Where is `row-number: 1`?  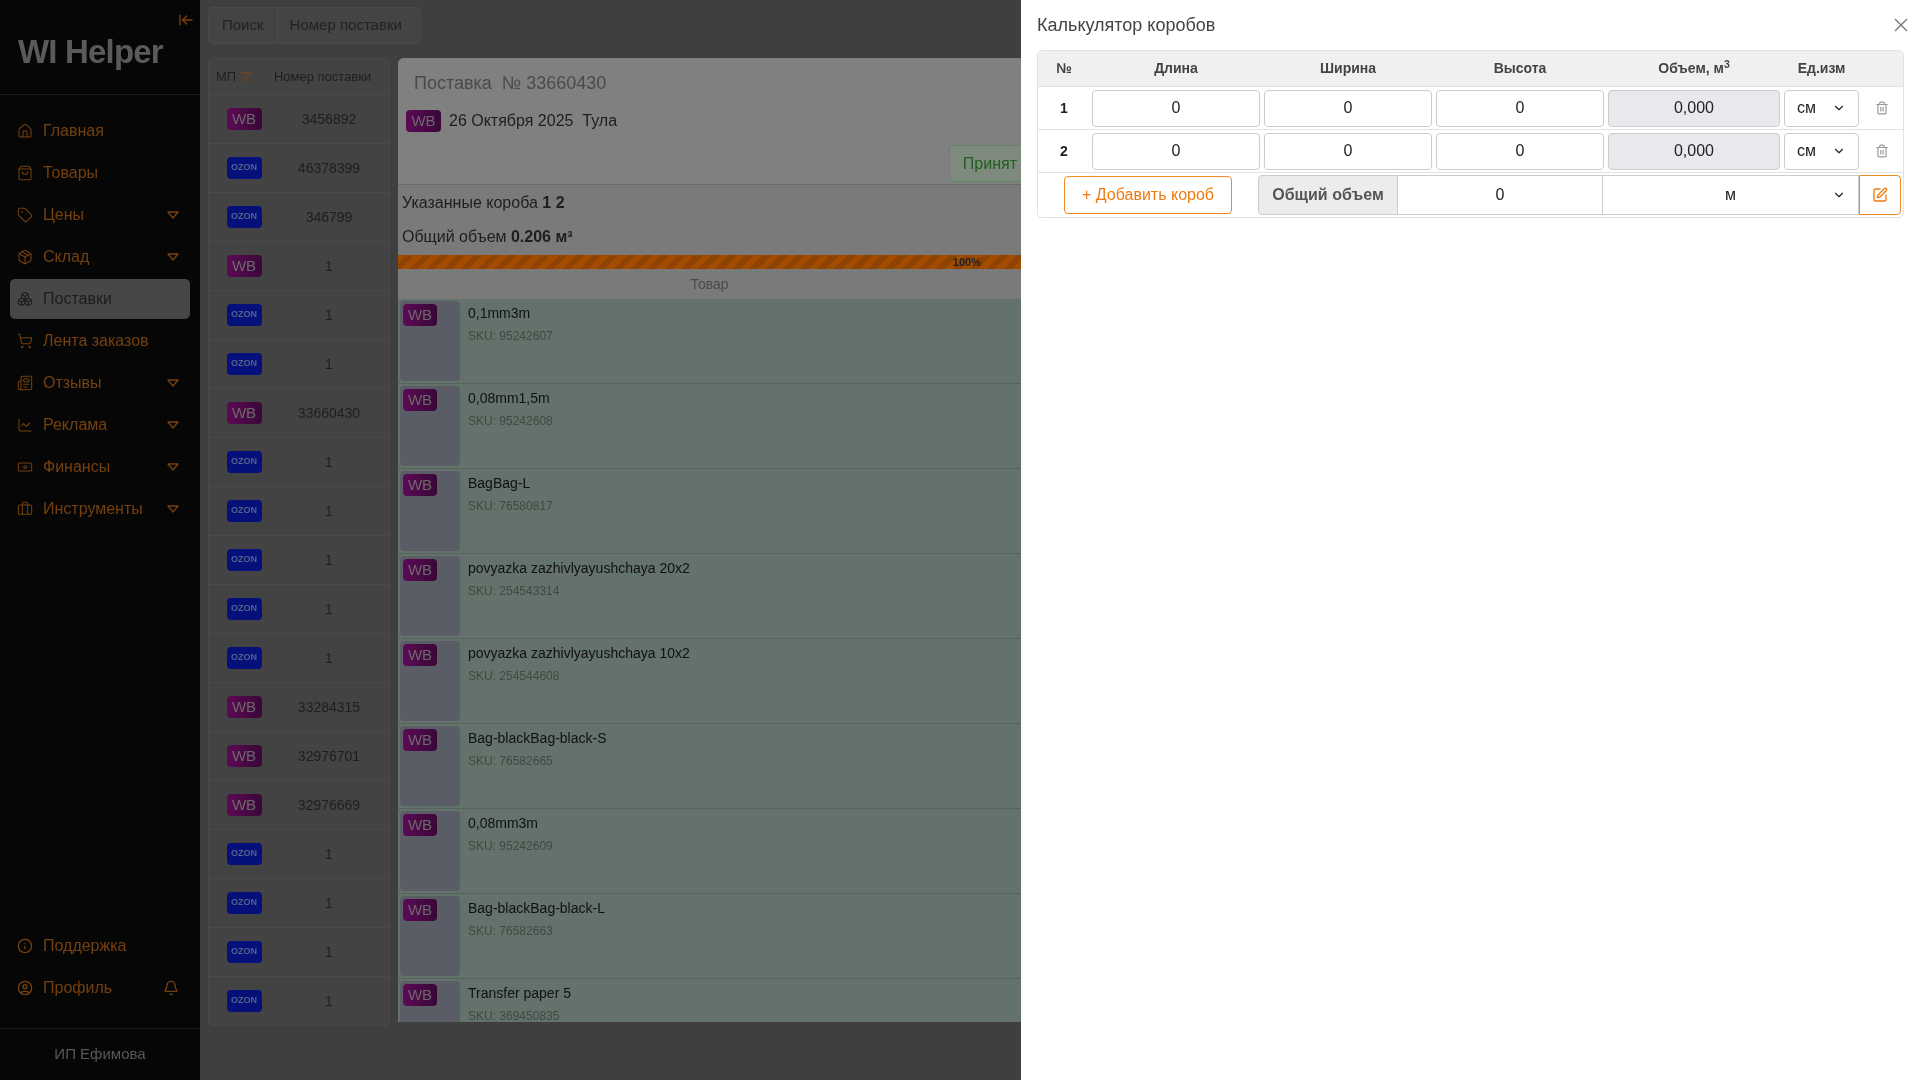
row-number: 1 is located at coordinates (1064, 108).